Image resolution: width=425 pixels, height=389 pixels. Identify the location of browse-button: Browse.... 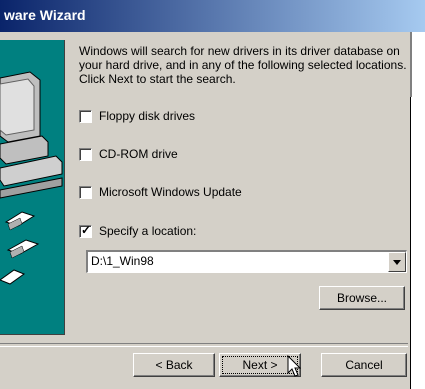
(362, 298).